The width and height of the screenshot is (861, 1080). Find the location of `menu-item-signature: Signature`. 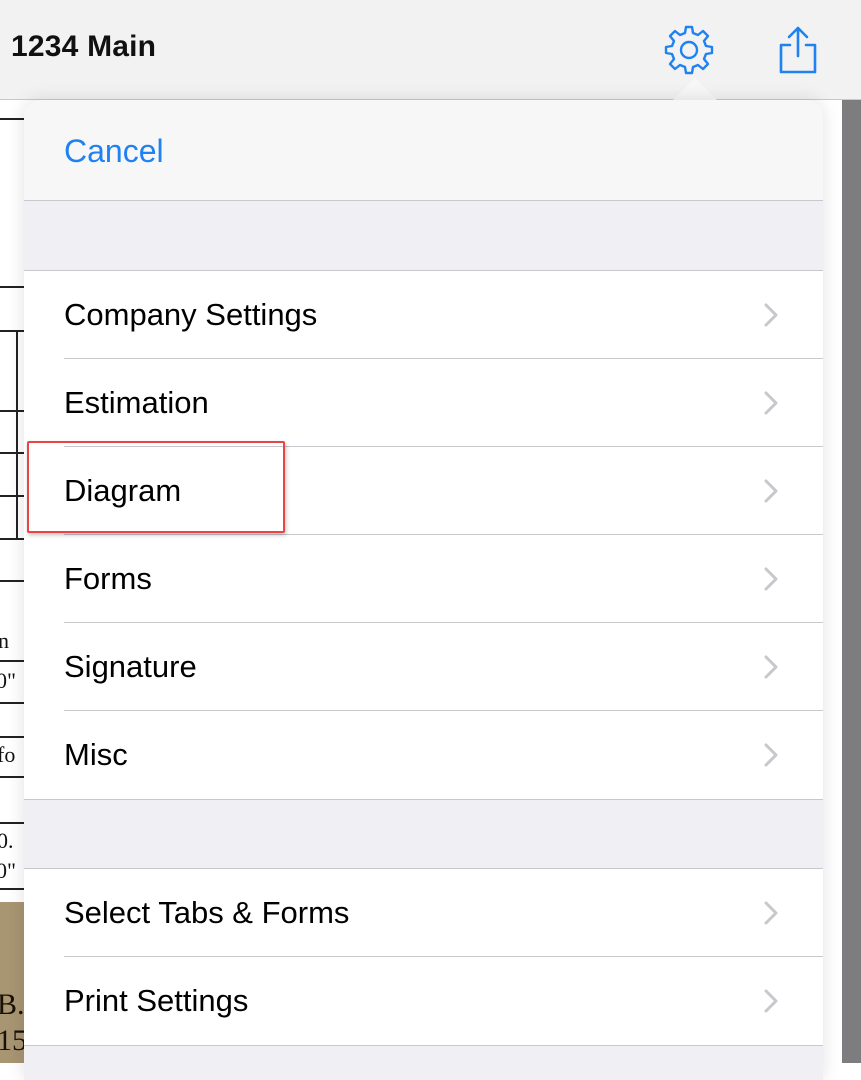

menu-item-signature: Signature is located at coordinates (423, 667).